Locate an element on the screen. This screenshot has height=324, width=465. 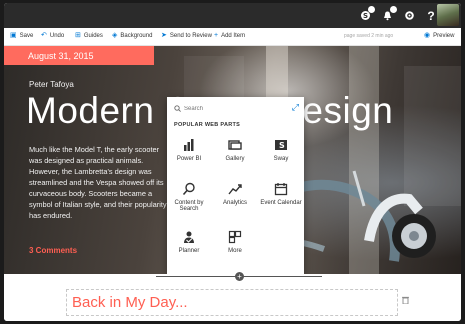
web-part-label: Planner is located at coordinates (189, 251).